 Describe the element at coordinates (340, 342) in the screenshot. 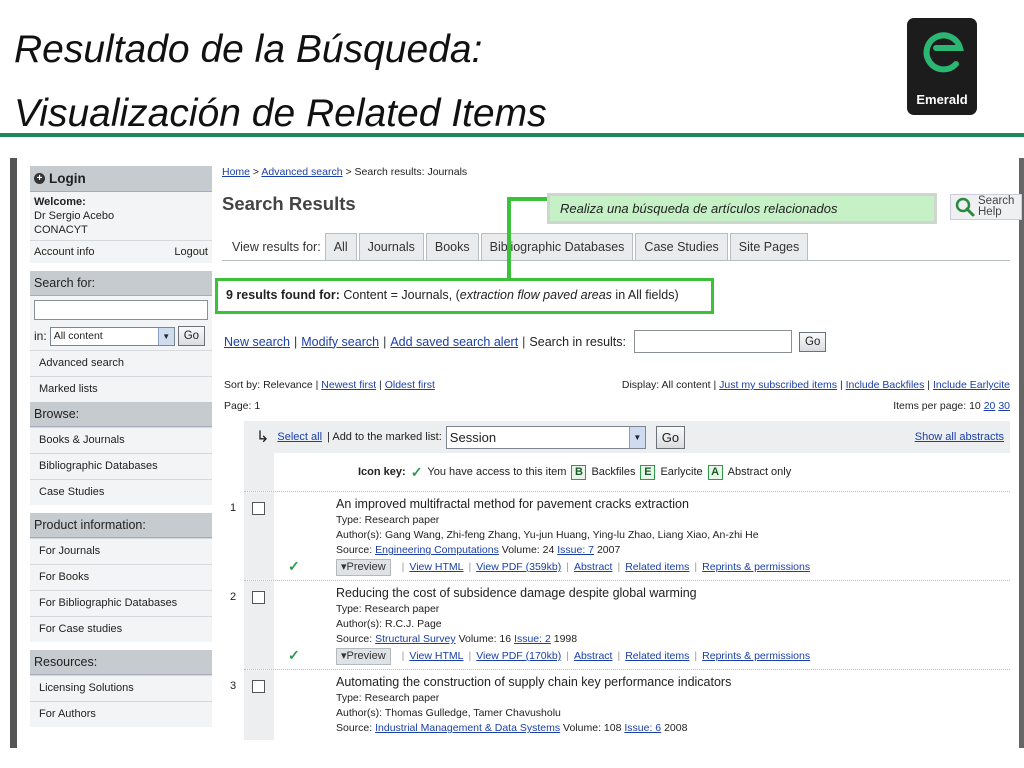

I see `modify-search-link: Modify search` at that location.